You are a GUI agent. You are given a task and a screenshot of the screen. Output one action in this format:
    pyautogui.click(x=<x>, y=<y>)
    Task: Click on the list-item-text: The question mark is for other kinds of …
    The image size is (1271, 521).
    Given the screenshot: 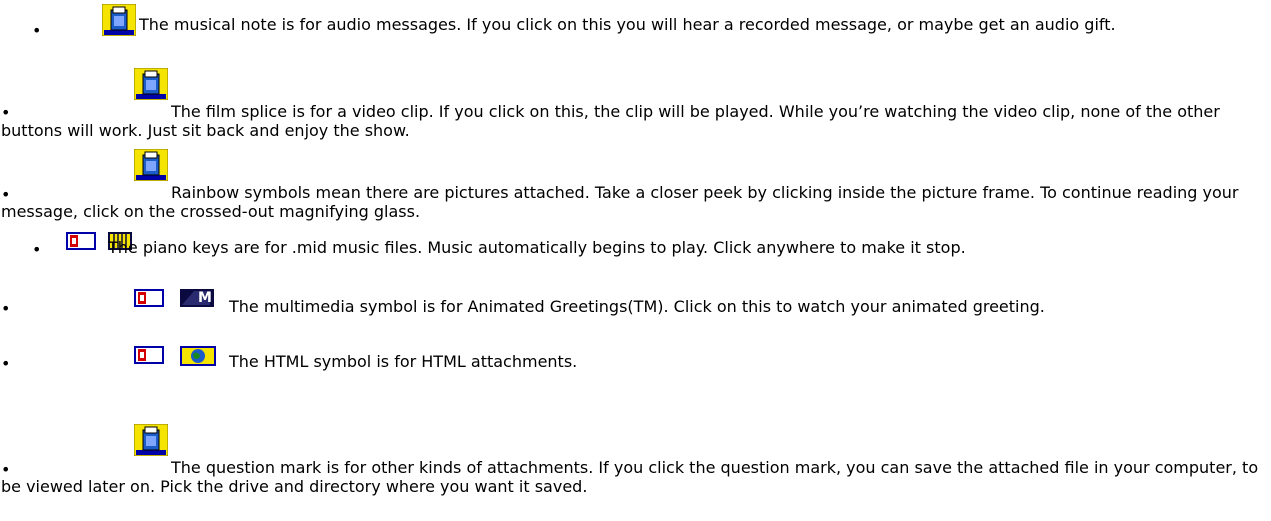 What is the action you would take?
    pyautogui.click(x=630, y=477)
    